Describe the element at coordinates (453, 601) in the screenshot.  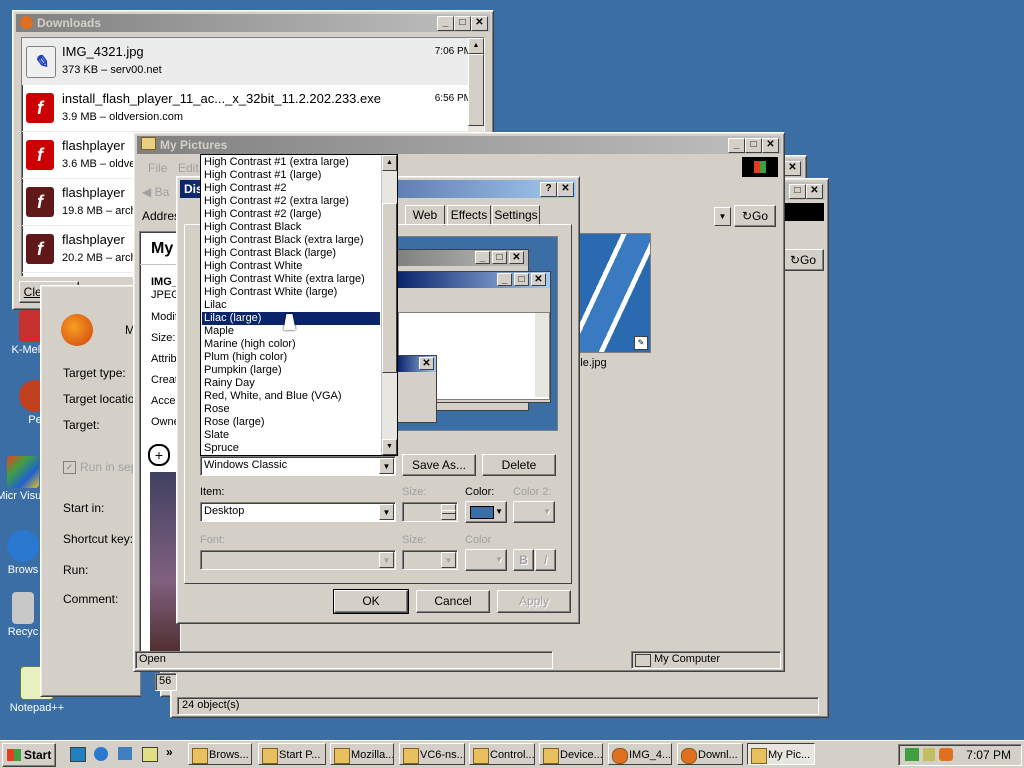
I see `cancel-button: Cancel` at that location.